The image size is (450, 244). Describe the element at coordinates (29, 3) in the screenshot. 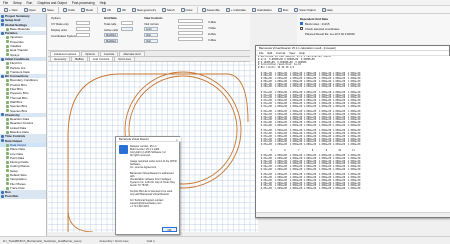

I see `menu-run: Run` at that location.